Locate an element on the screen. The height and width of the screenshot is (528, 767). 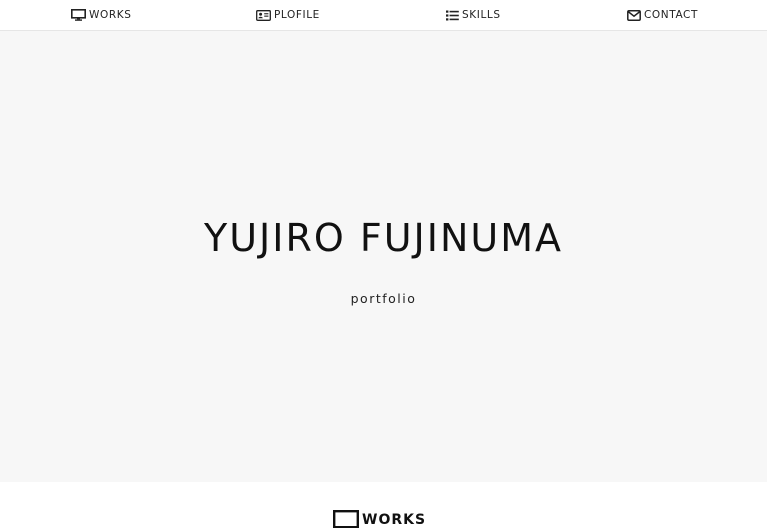
hero-subtitle: portfolio is located at coordinates (383, 298).